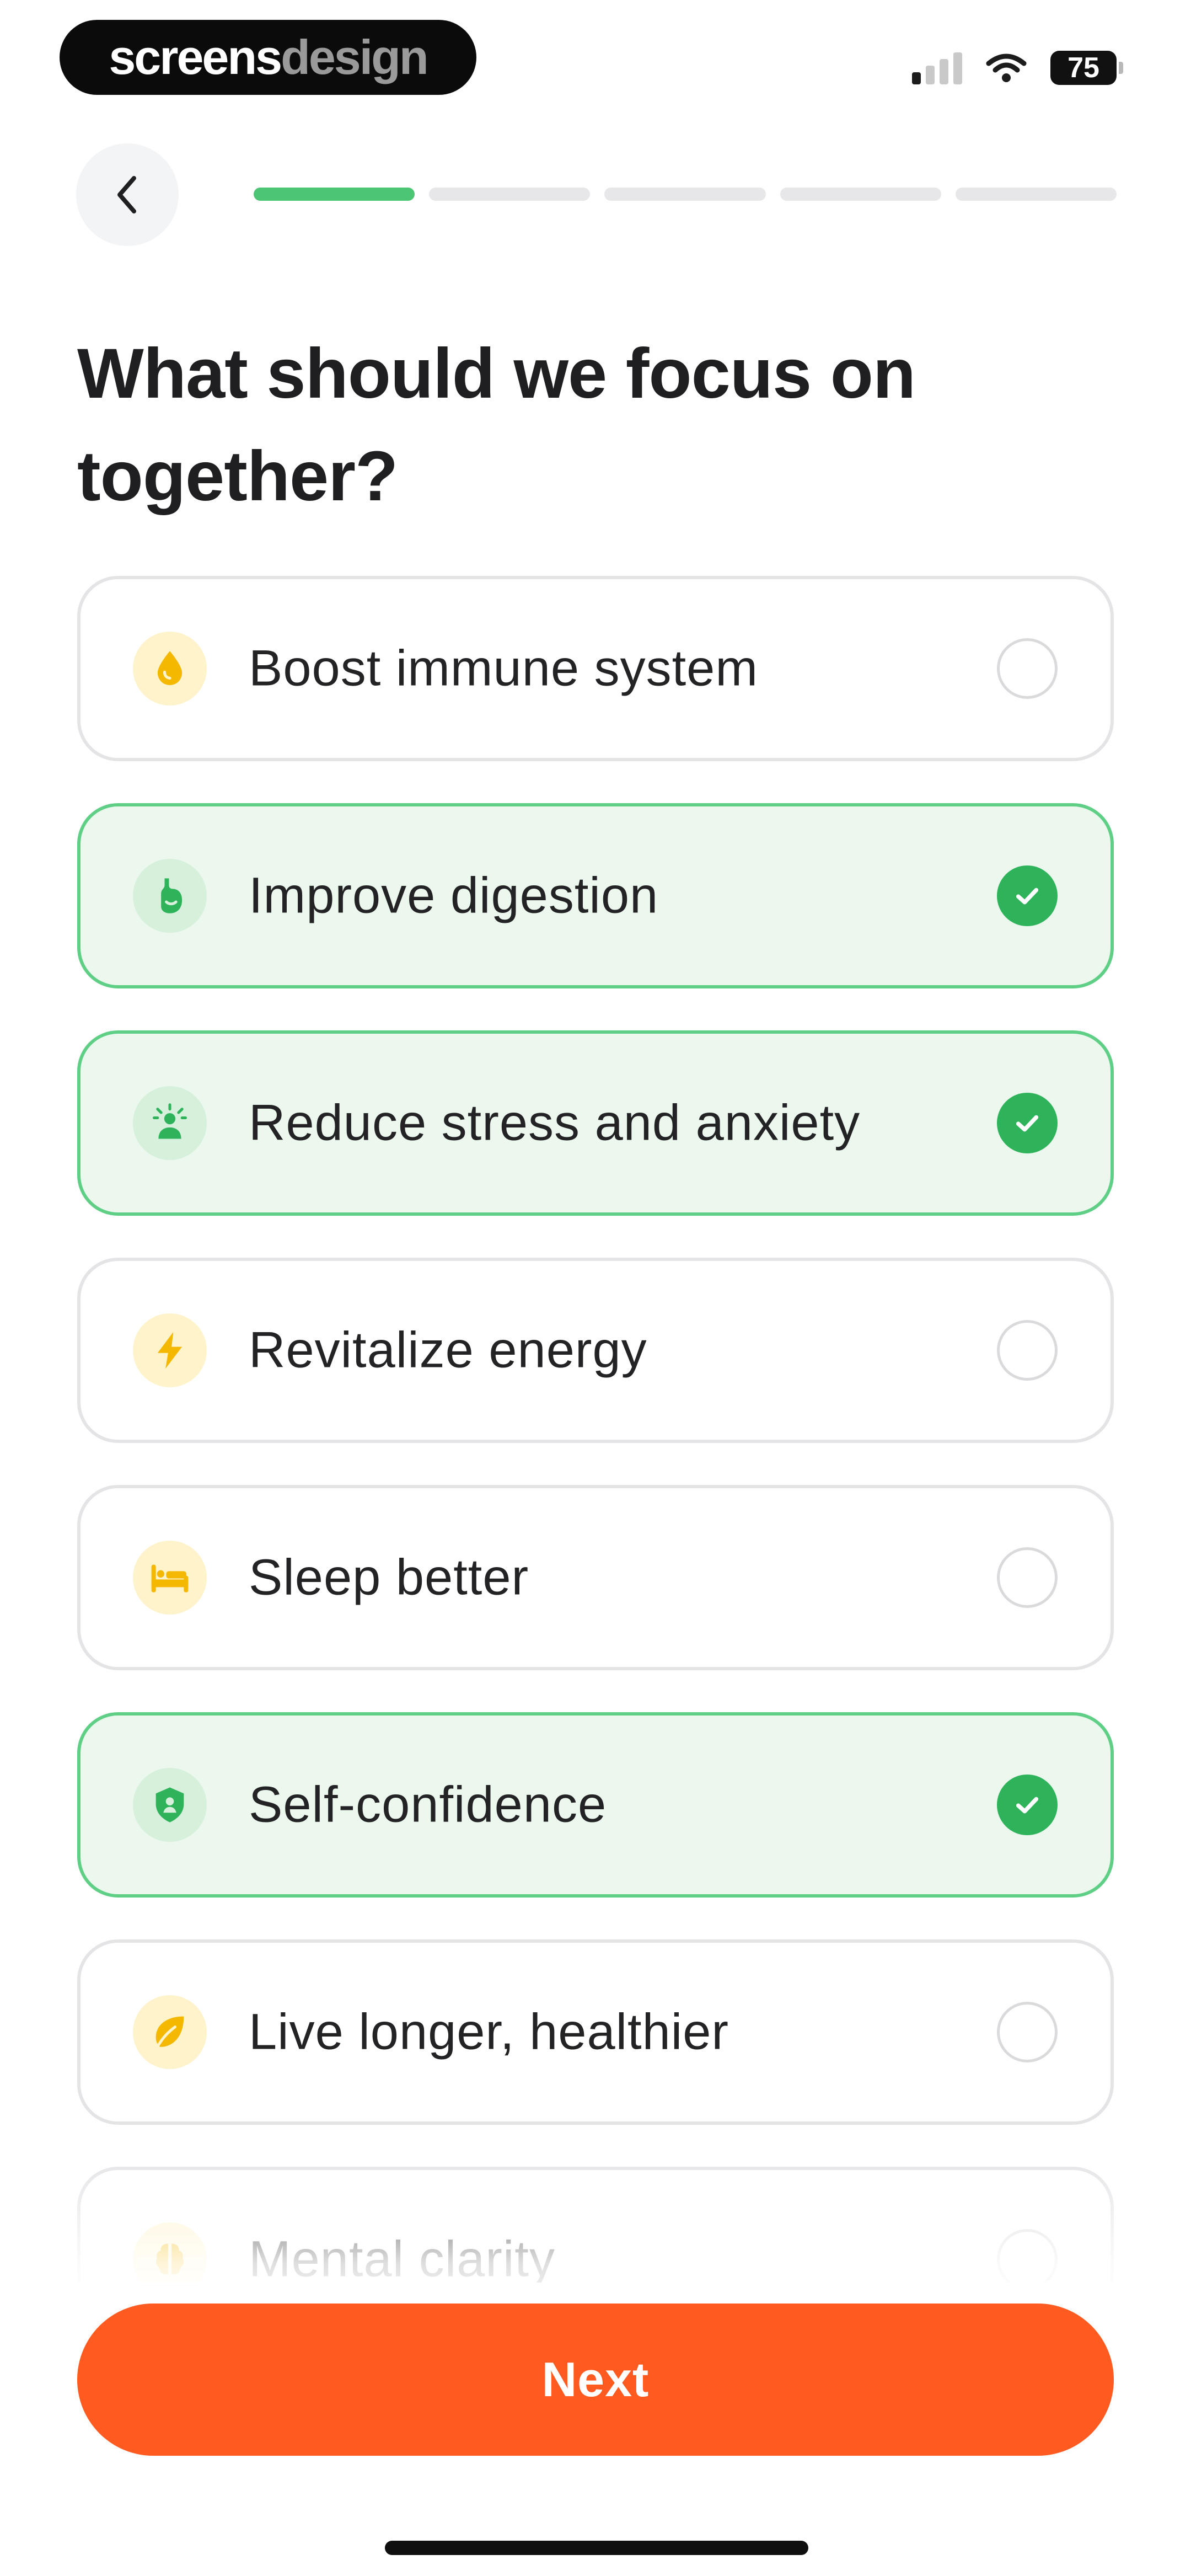 The height and width of the screenshot is (2576, 1191). I want to click on brain-icon, so click(170, 2252).